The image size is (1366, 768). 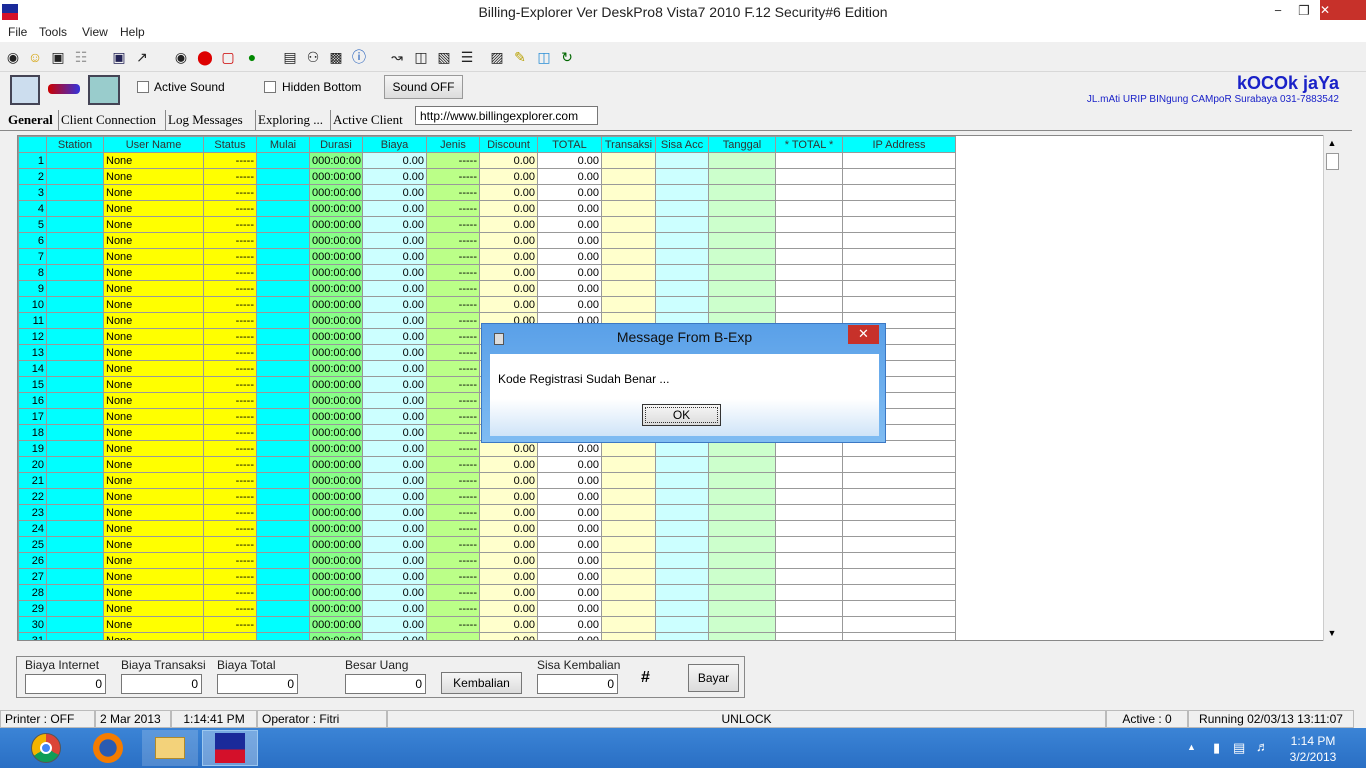 What do you see at coordinates (1216, 748) in the screenshot?
I see `battery-icon: ▮` at bounding box center [1216, 748].